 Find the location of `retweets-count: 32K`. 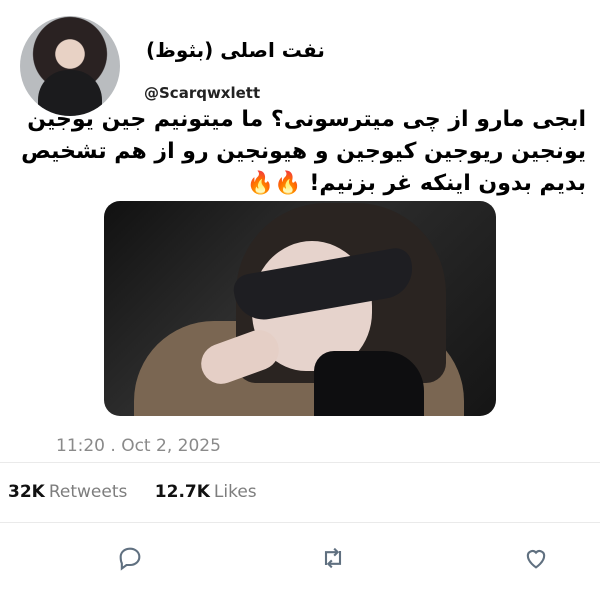

retweets-count: 32K is located at coordinates (26, 492).